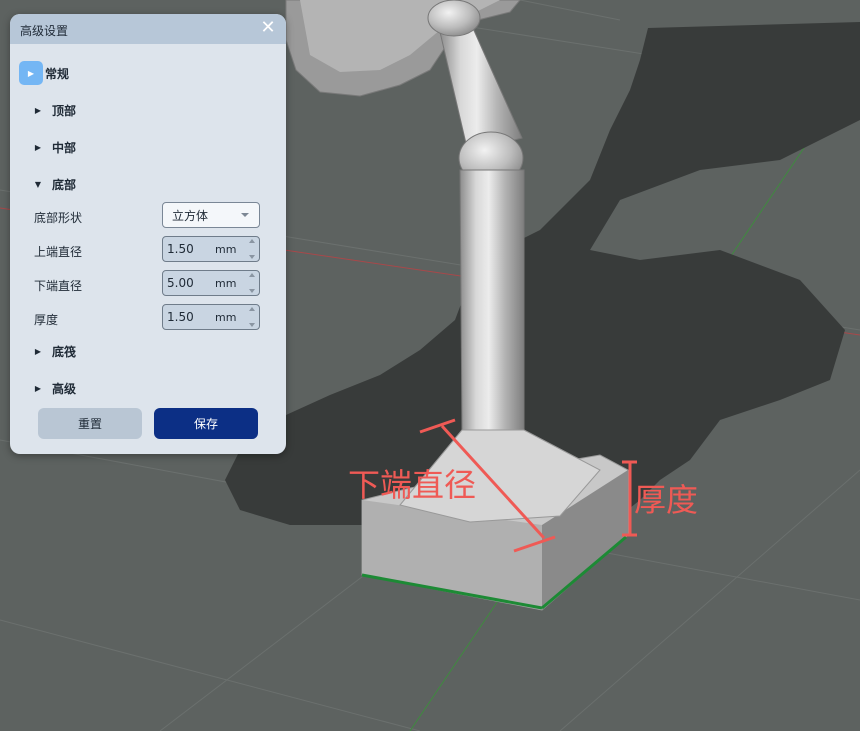 The image size is (860, 731). Describe the element at coordinates (43, 147) in the screenshot. I see `section-middle: ▶ 中部` at that location.